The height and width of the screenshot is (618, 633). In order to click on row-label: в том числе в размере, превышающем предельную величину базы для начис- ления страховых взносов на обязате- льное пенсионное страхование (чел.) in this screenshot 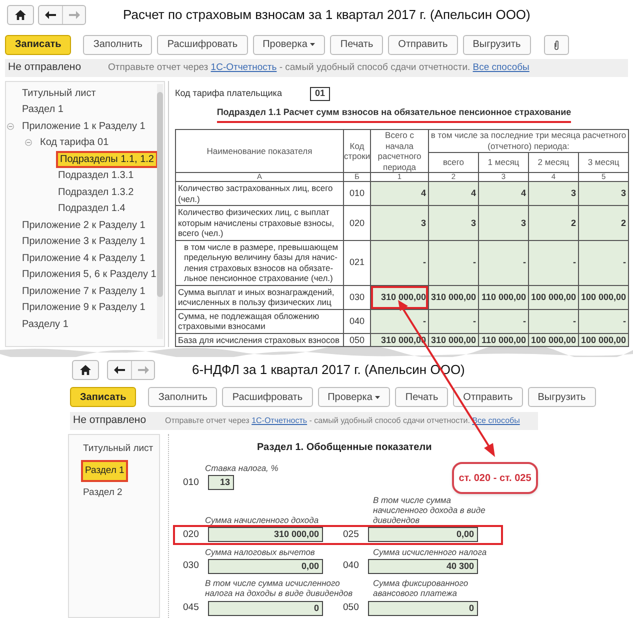, I will do `click(260, 262)`.